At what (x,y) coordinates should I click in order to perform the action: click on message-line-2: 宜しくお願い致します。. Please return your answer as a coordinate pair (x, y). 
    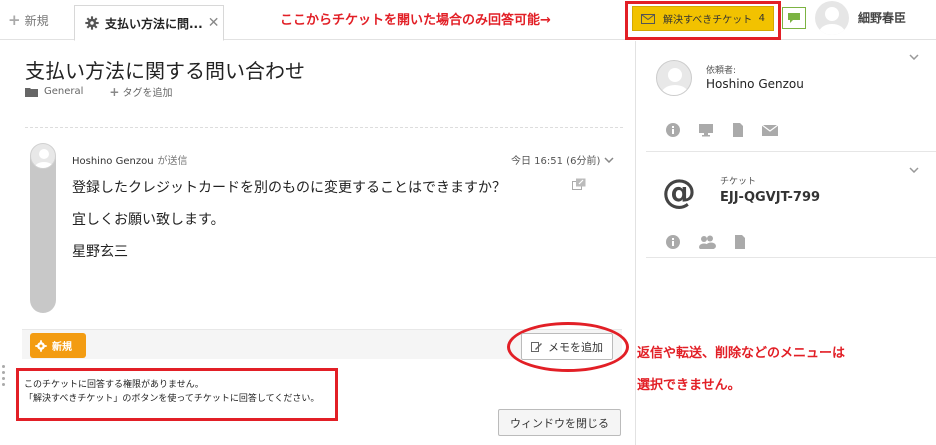
    Looking at the image, I should click on (148, 220).